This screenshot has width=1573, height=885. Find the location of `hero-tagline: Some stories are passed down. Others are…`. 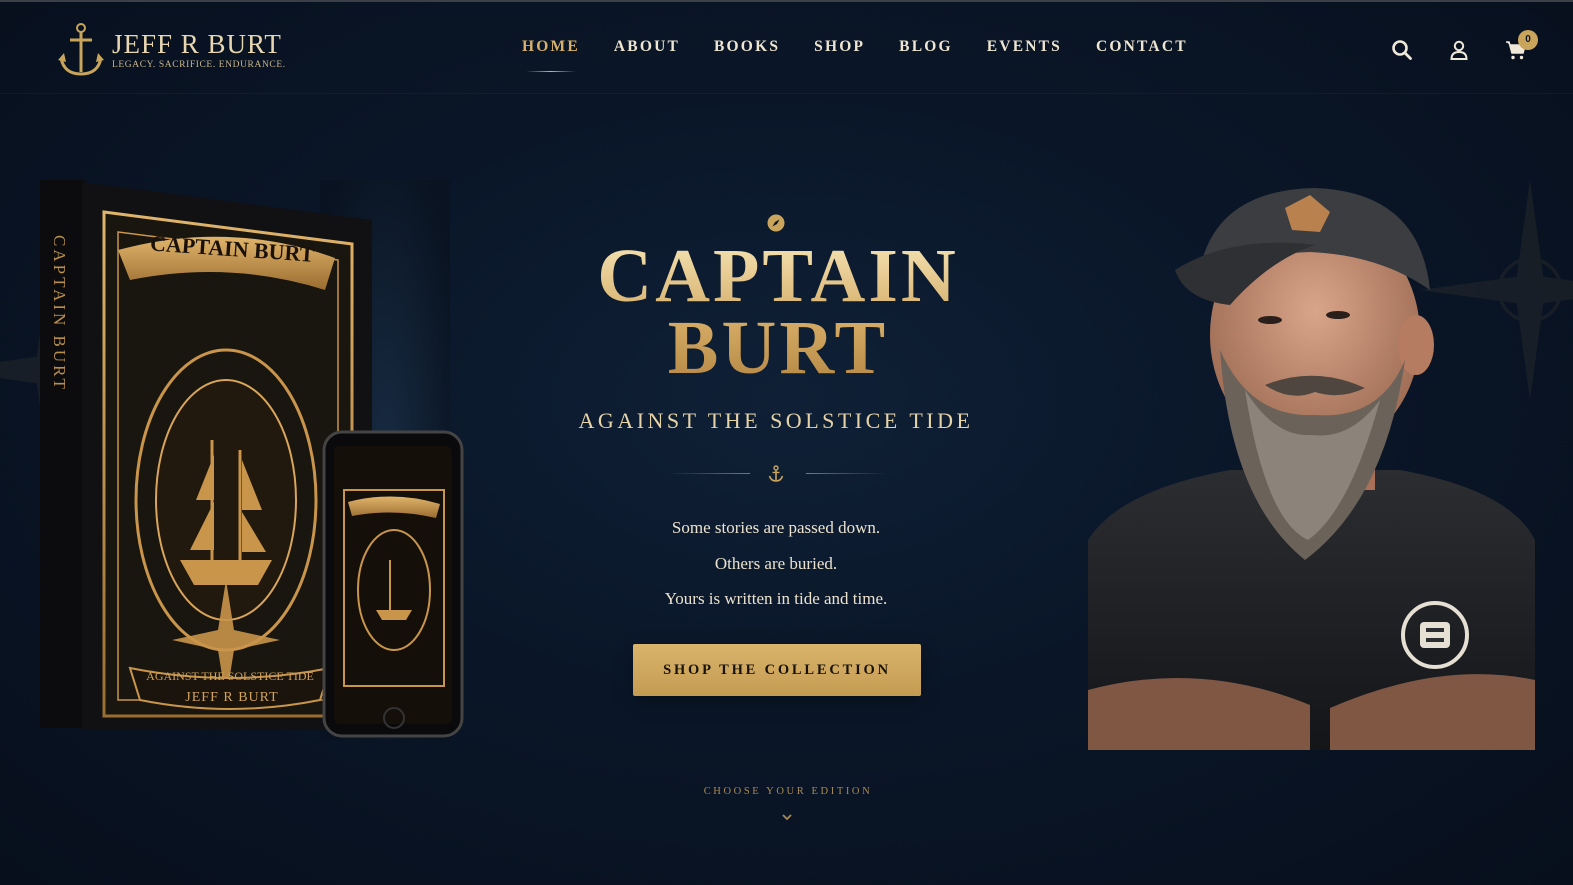

hero-tagline: Some stories are passed down. Others are… is located at coordinates (776, 563).